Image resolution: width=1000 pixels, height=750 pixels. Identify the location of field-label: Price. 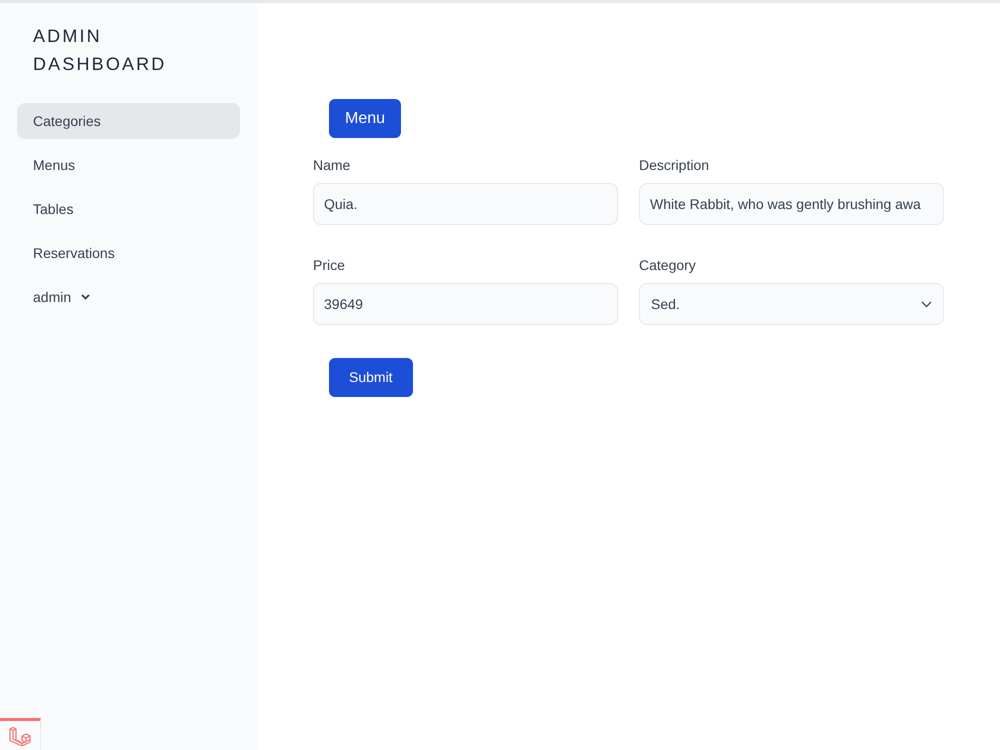
(329, 265).